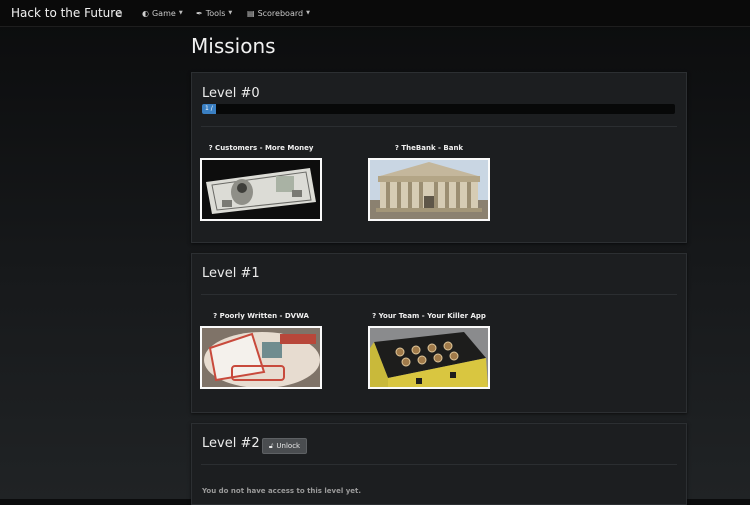 The width and height of the screenshot is (750, 505). I want to click on nav-scoreboard: ▤ Scoreboard ▼, so click(278, 13).